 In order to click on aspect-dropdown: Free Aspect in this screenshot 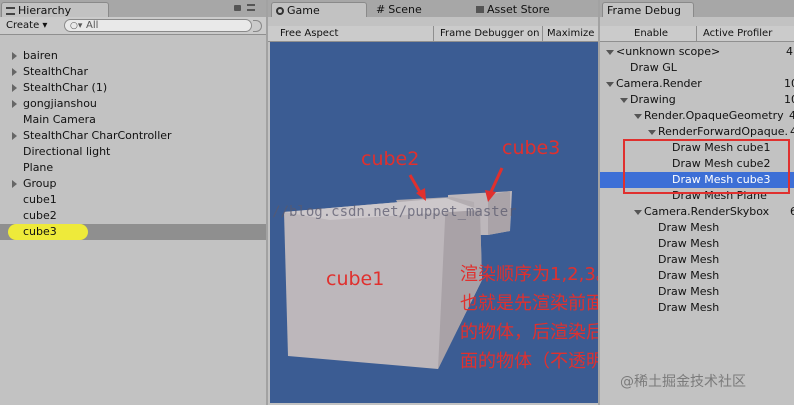, I will do `click(309, 33)`.